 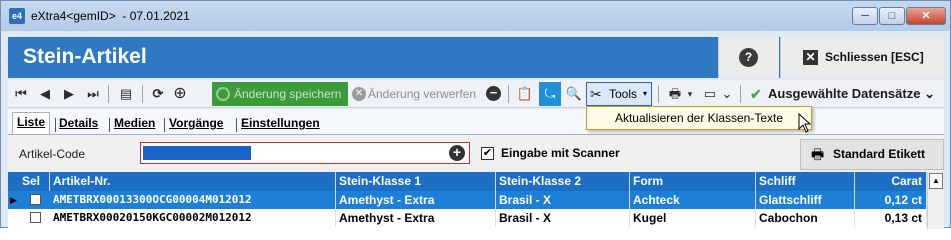 I want to click on standard-label-button: 🖶 Standard Etikett, so click(x=872, y=154).